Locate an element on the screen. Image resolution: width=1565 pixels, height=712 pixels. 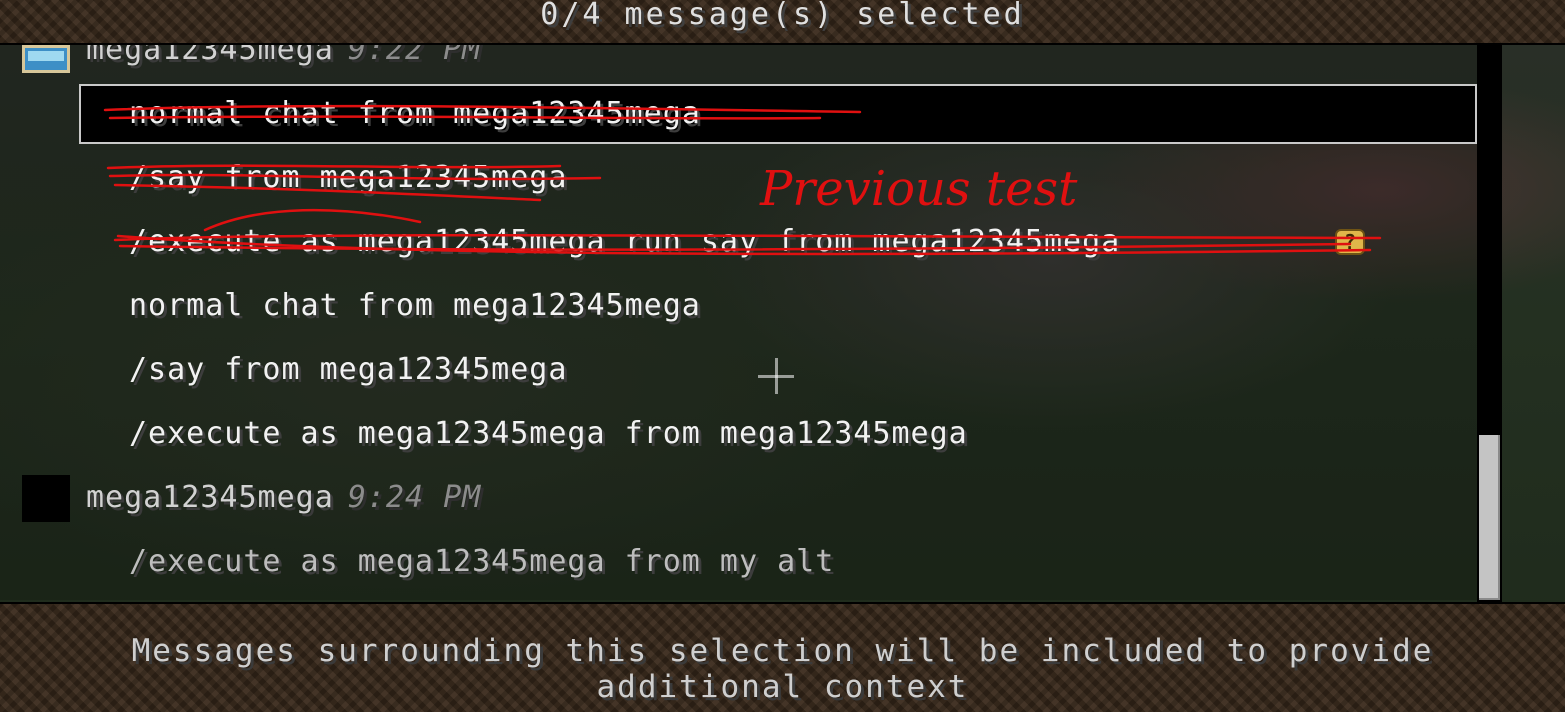
message-row: /execute as mega12345mega from my alt is located at coordinates (481, 562).